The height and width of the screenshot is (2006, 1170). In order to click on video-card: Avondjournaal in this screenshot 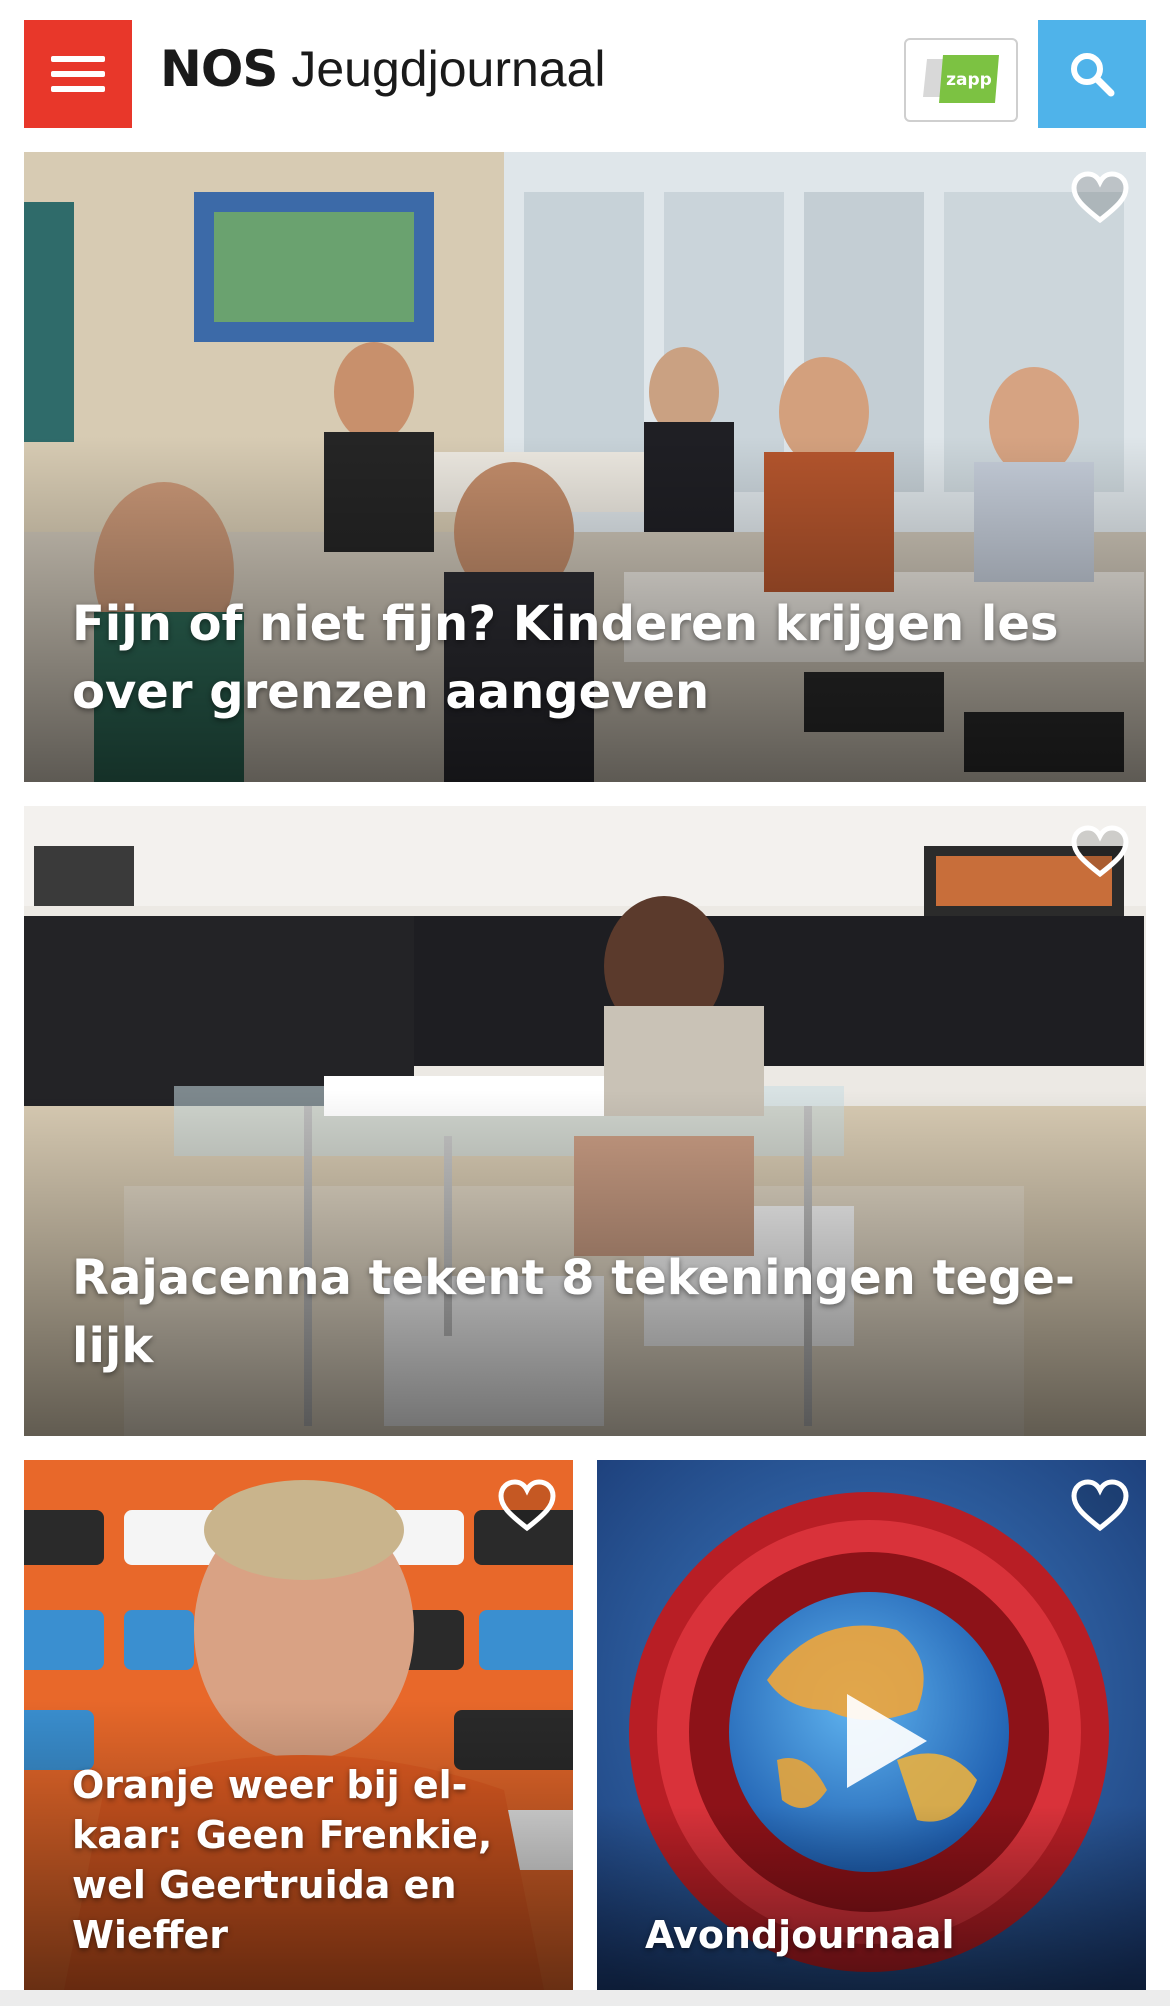, I will do `click(871, 1725)`.